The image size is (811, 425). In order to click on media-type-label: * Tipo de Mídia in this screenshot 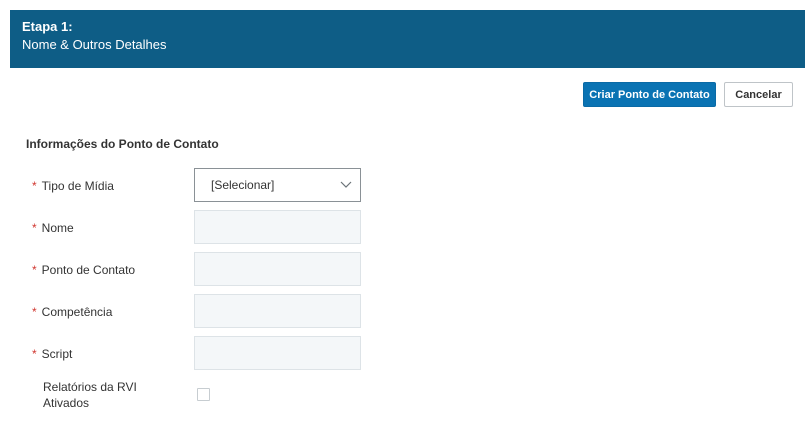, I will do `click(73, 186)`.